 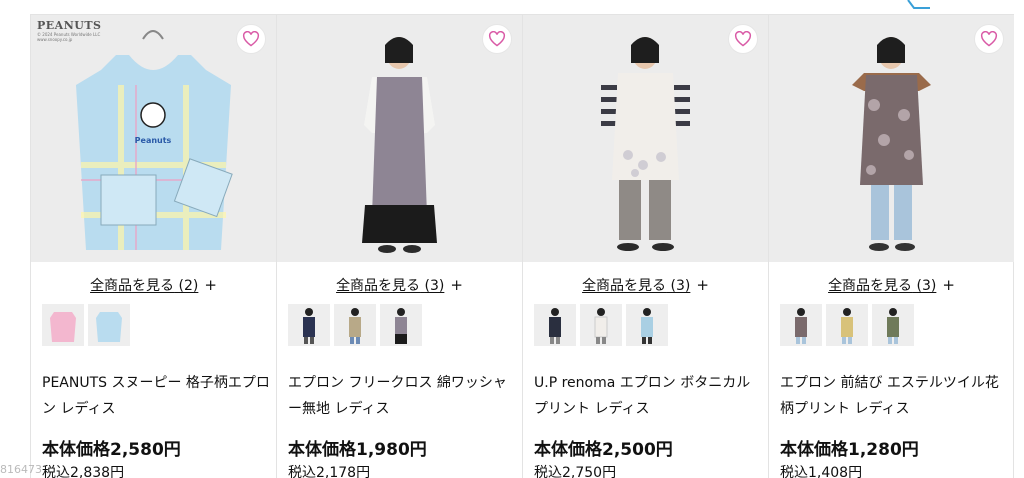 What do you see at coordinates (402, 396) in the screenshot?
I see `product-name: エプロン フリークロス 綿ワッシャー無地 レディス` at bounding box center [402, 396].